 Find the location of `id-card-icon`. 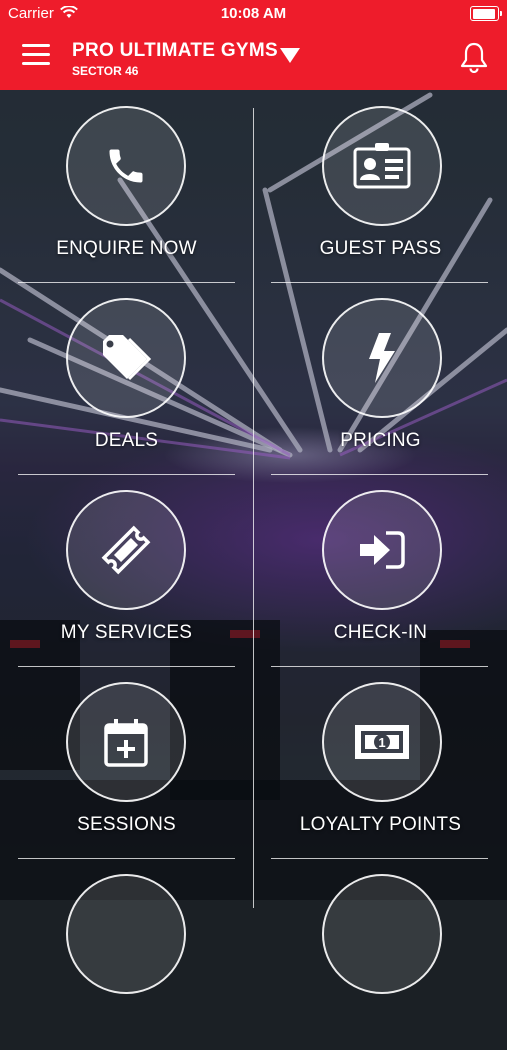

id-card-icon is located at coordinates (382, 166).